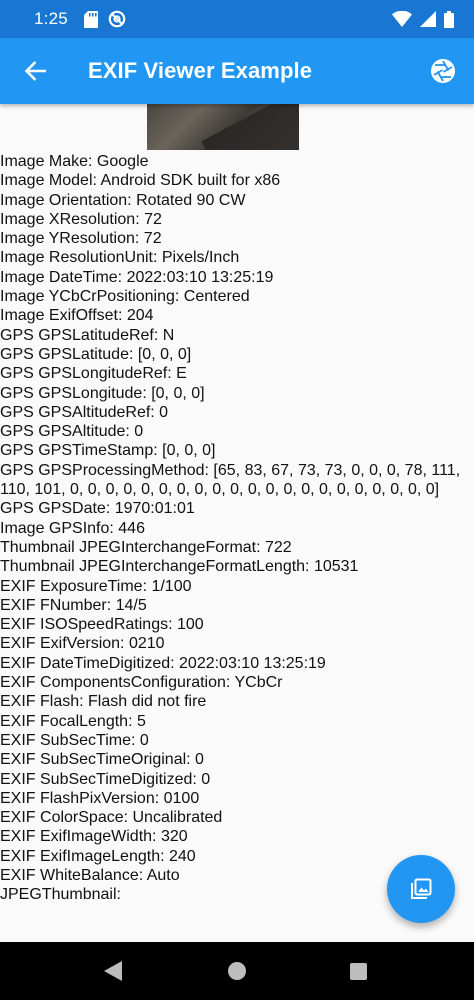 This screenshot has width=474, height=1000. I want to click on exif-line: EXIF SubSecTime: 0, so click(74, 740).